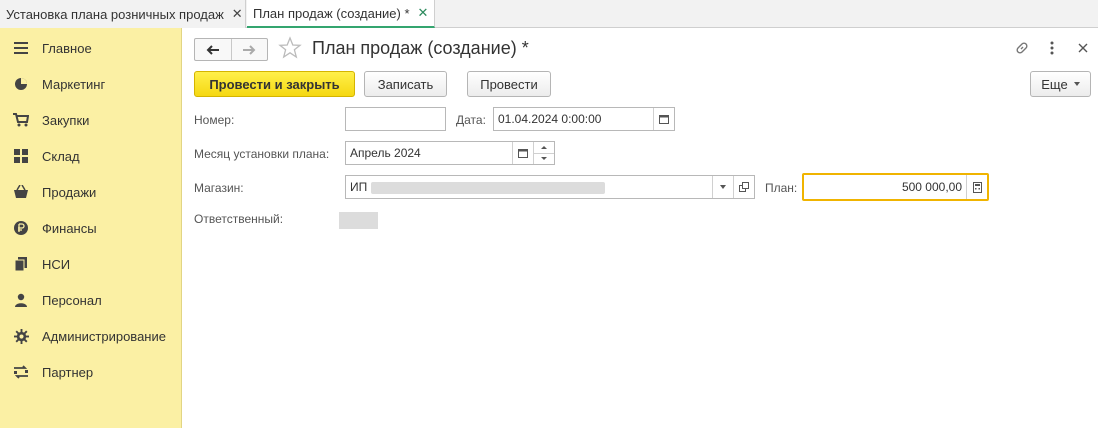 The image size is (1098, 428). What do you see at coordinates (69, 192) in the screenshot?
I see `sidebar-item-label: Продажи` at bounding box center [69, 192].